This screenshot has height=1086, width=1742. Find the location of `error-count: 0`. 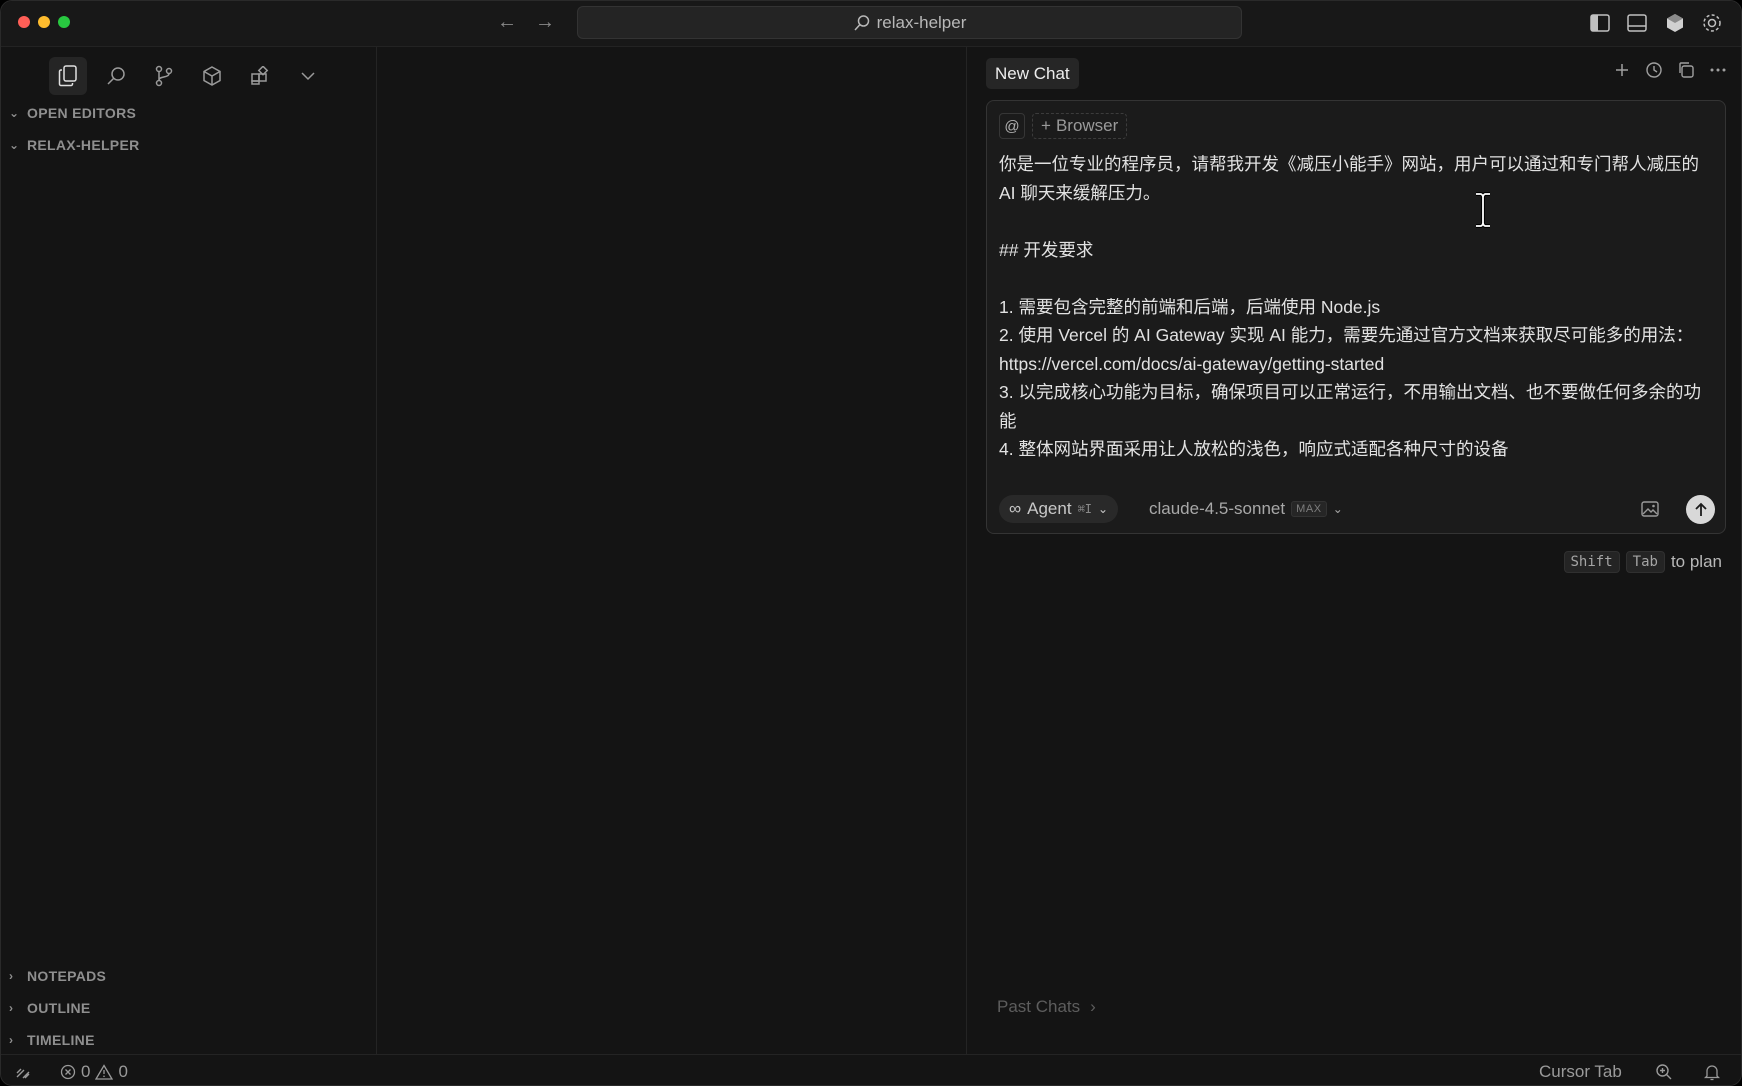

error-count: 0 is located at coordinates (86, 1071).